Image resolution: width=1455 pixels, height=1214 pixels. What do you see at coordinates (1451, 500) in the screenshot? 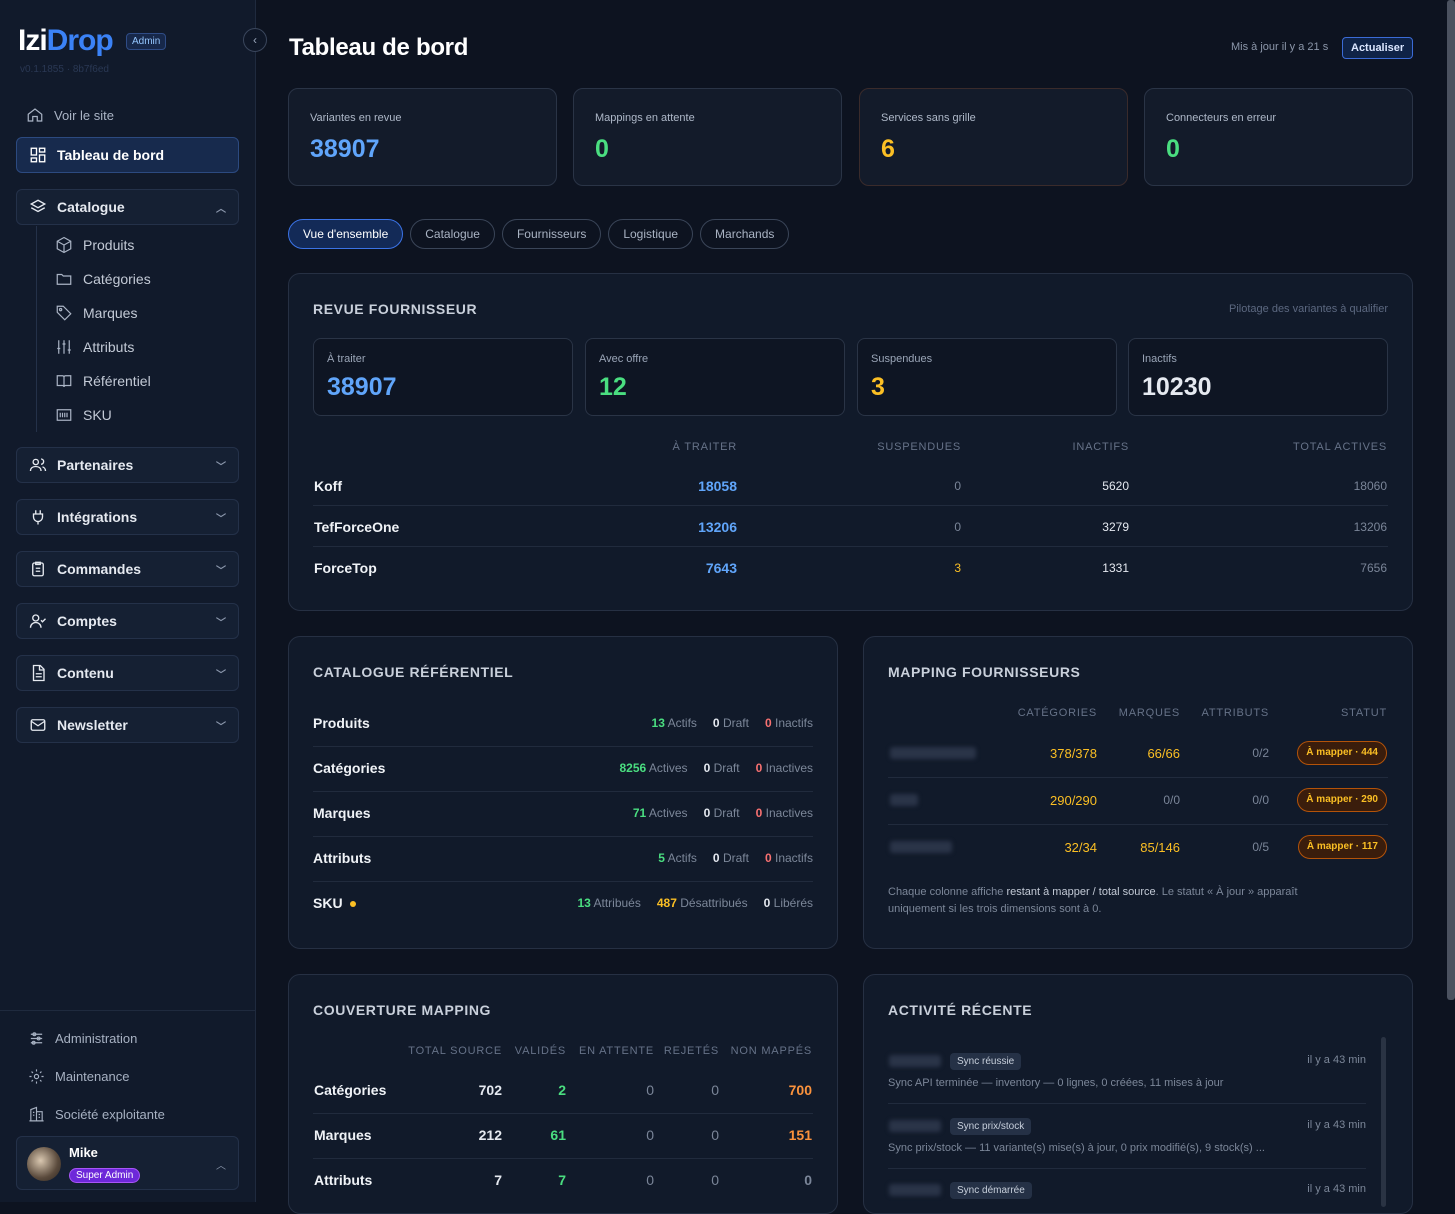
I see `page-scrollbar` at bounding box center [1451, 500].